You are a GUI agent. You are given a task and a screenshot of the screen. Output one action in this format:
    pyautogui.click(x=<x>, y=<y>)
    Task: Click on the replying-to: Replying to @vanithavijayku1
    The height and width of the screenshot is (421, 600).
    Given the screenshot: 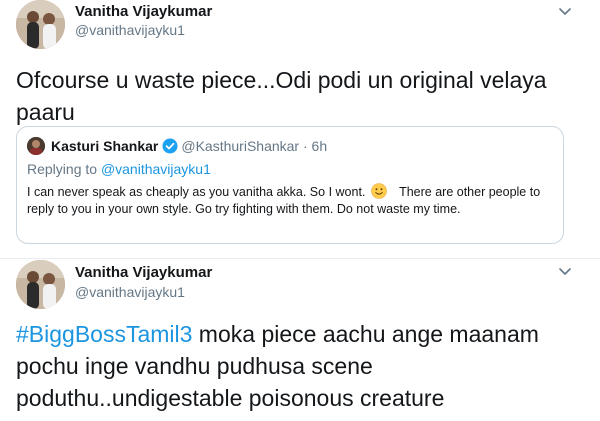 What is the action you would take?
    pyautogui.click(x=119, y=169)
    